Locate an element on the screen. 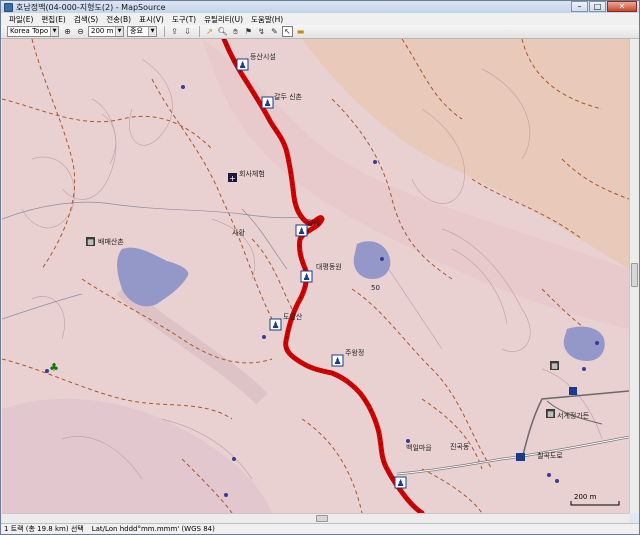 Image resolution: width=640 pixels, height=535 pixels. map-label: 50 is located at coordinates (375, 288).